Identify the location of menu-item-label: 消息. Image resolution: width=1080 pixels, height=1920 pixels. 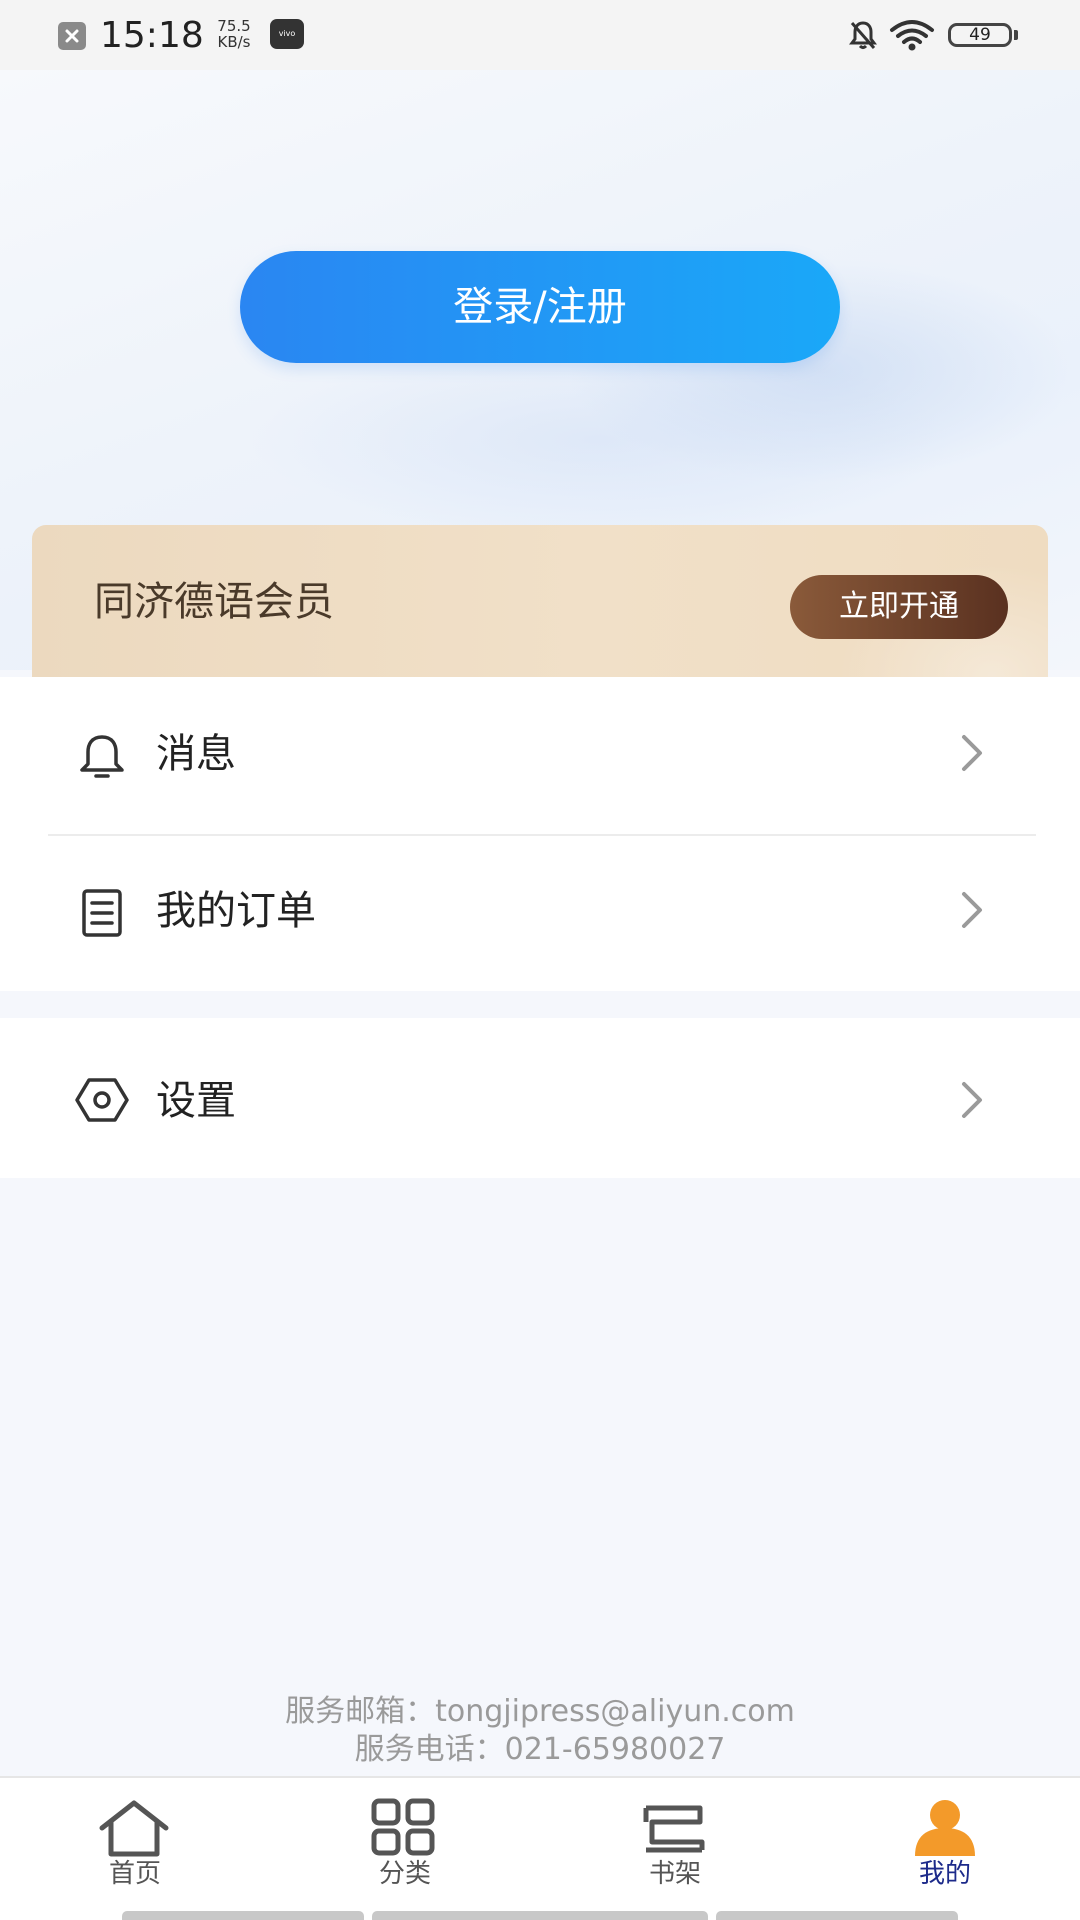
(196, 754).